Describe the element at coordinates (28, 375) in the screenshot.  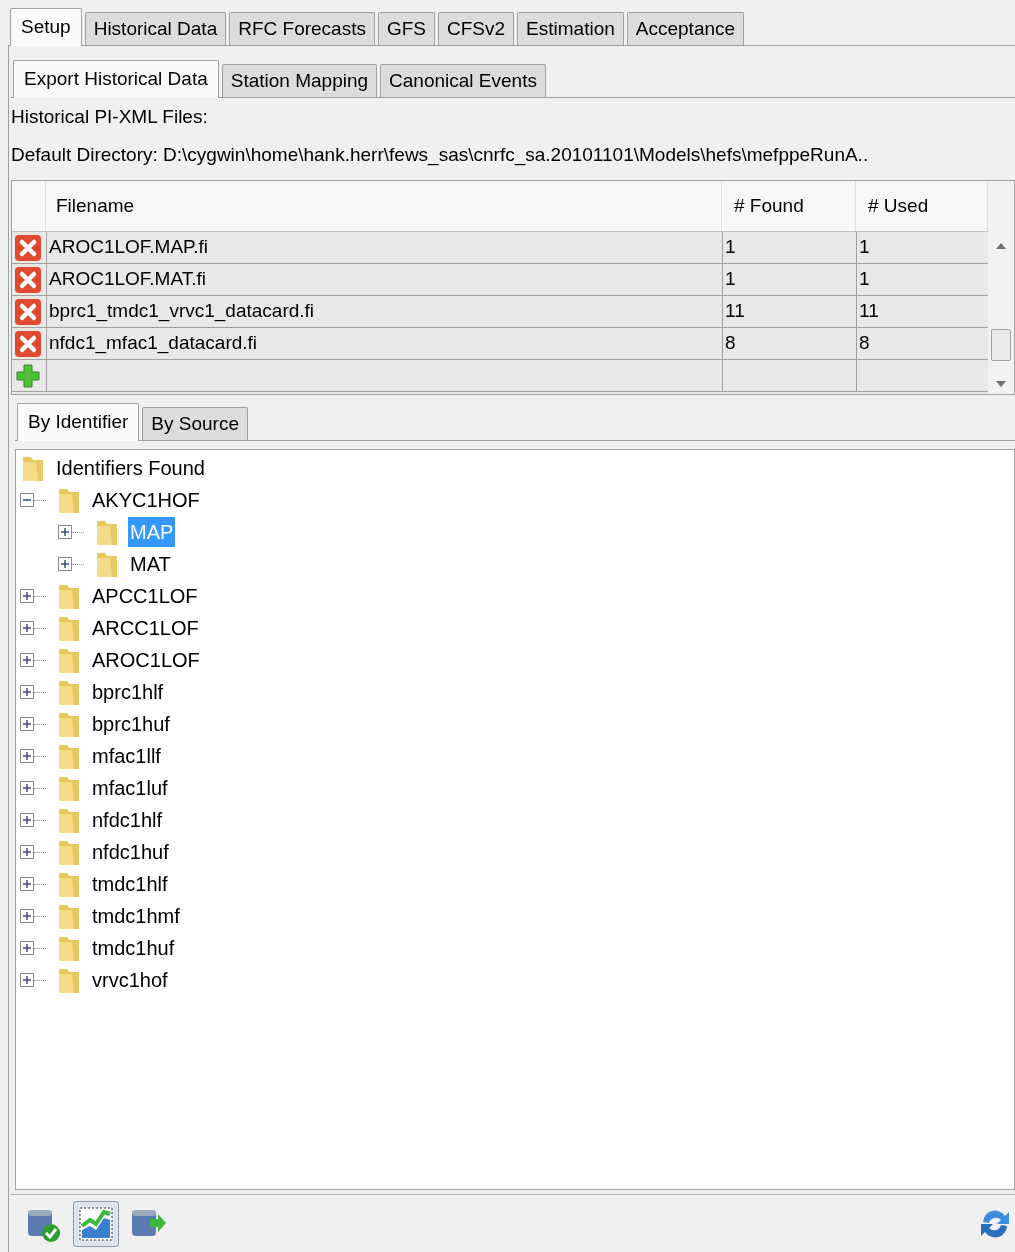
I see `add-icon` at that location.